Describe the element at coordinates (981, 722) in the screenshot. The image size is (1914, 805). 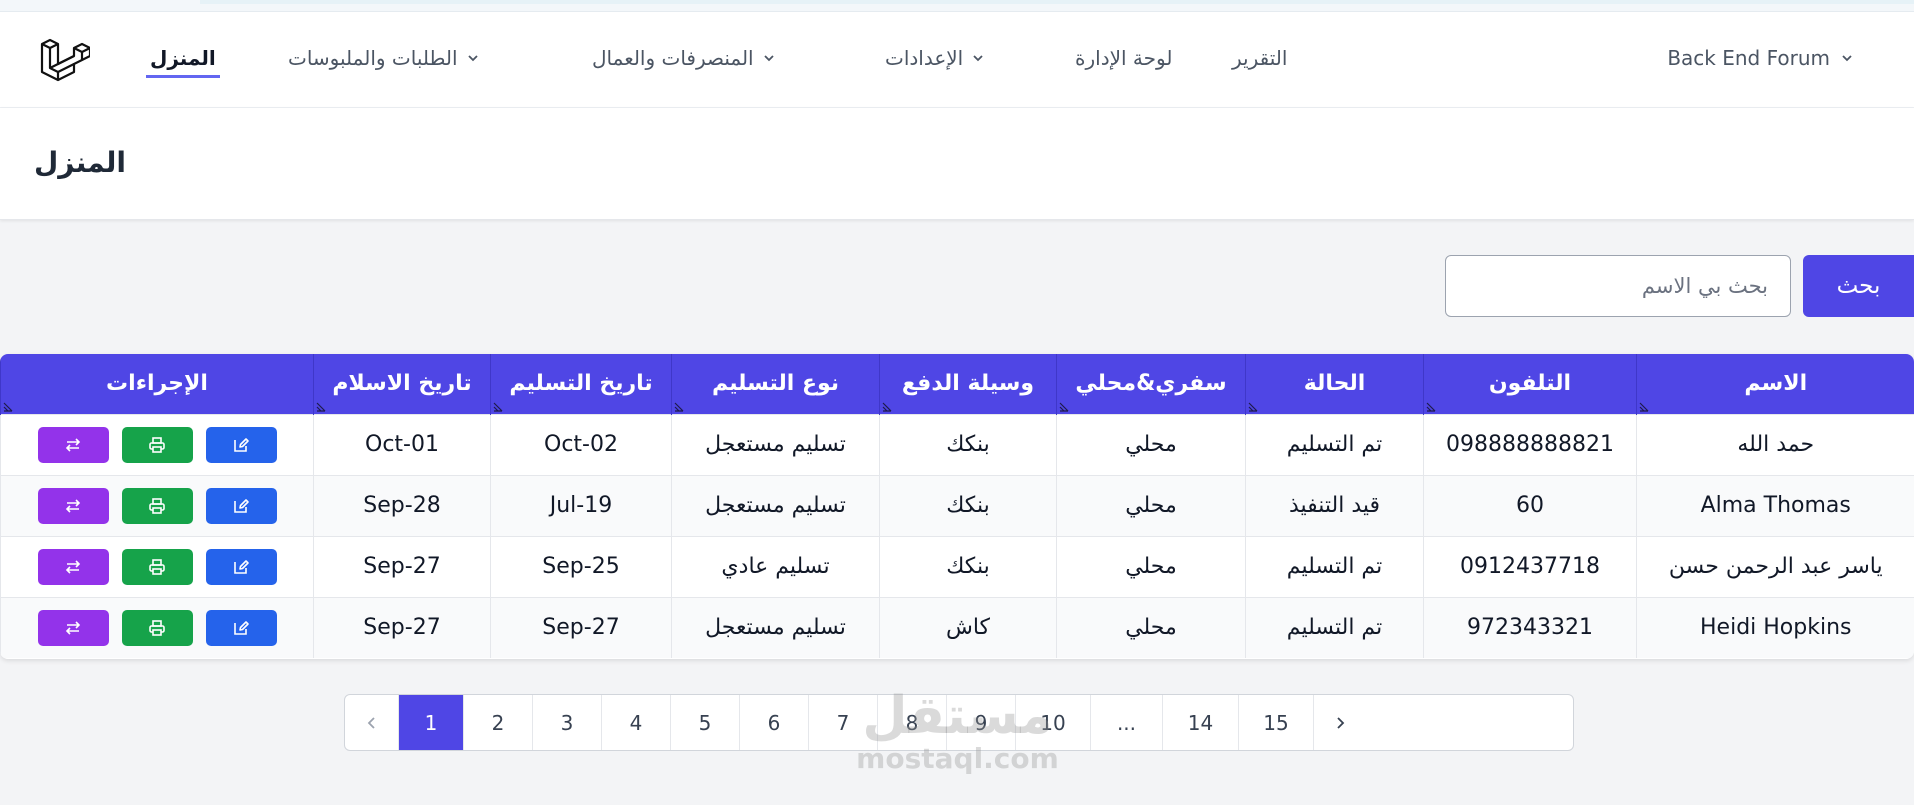
I see `page-button: 9` at that location.